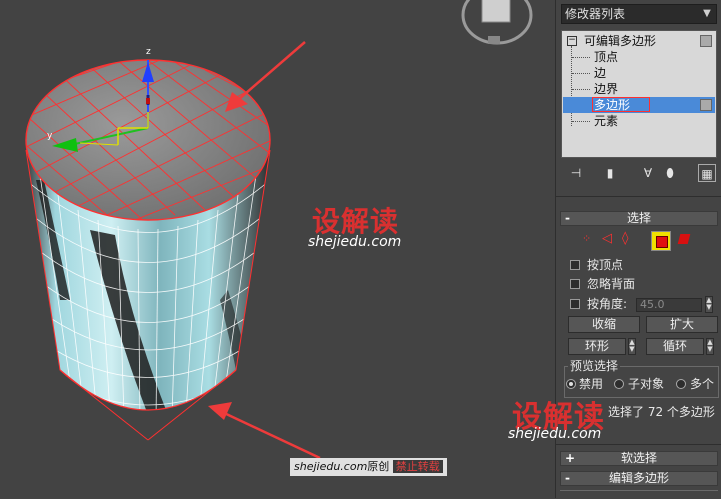 The height and width of the screenshot is (499, 721). What do you see at coordinates (591, 384) in the screenshot?
I see `preview-disabled-label: 禁用` at bounding box center [591, 384].